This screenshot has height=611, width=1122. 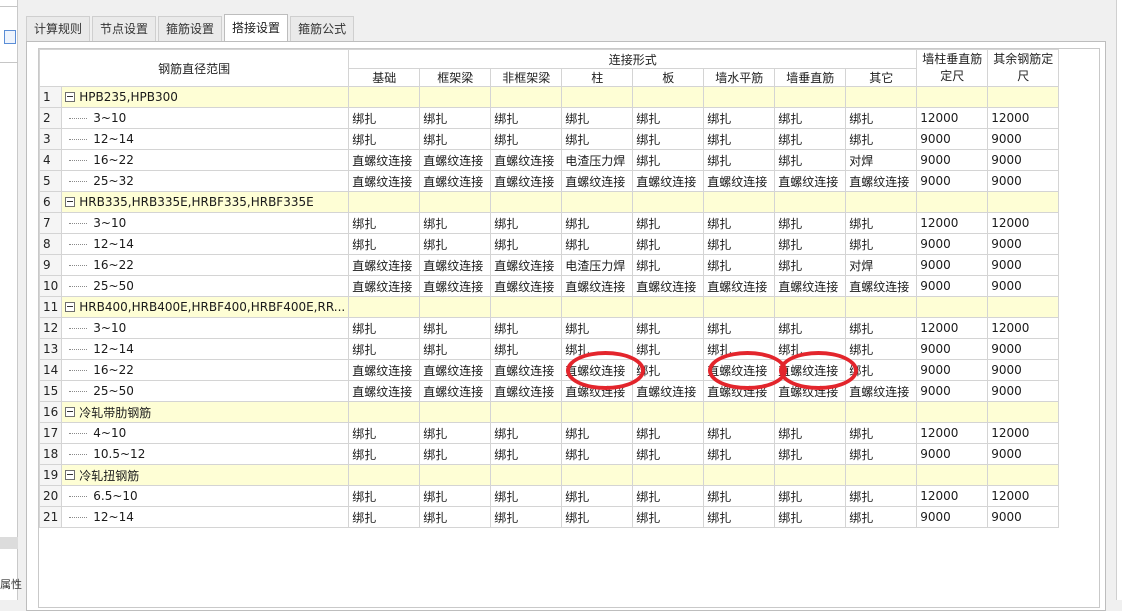 I want to click on row-number: 19, so click(x=51, y=475).